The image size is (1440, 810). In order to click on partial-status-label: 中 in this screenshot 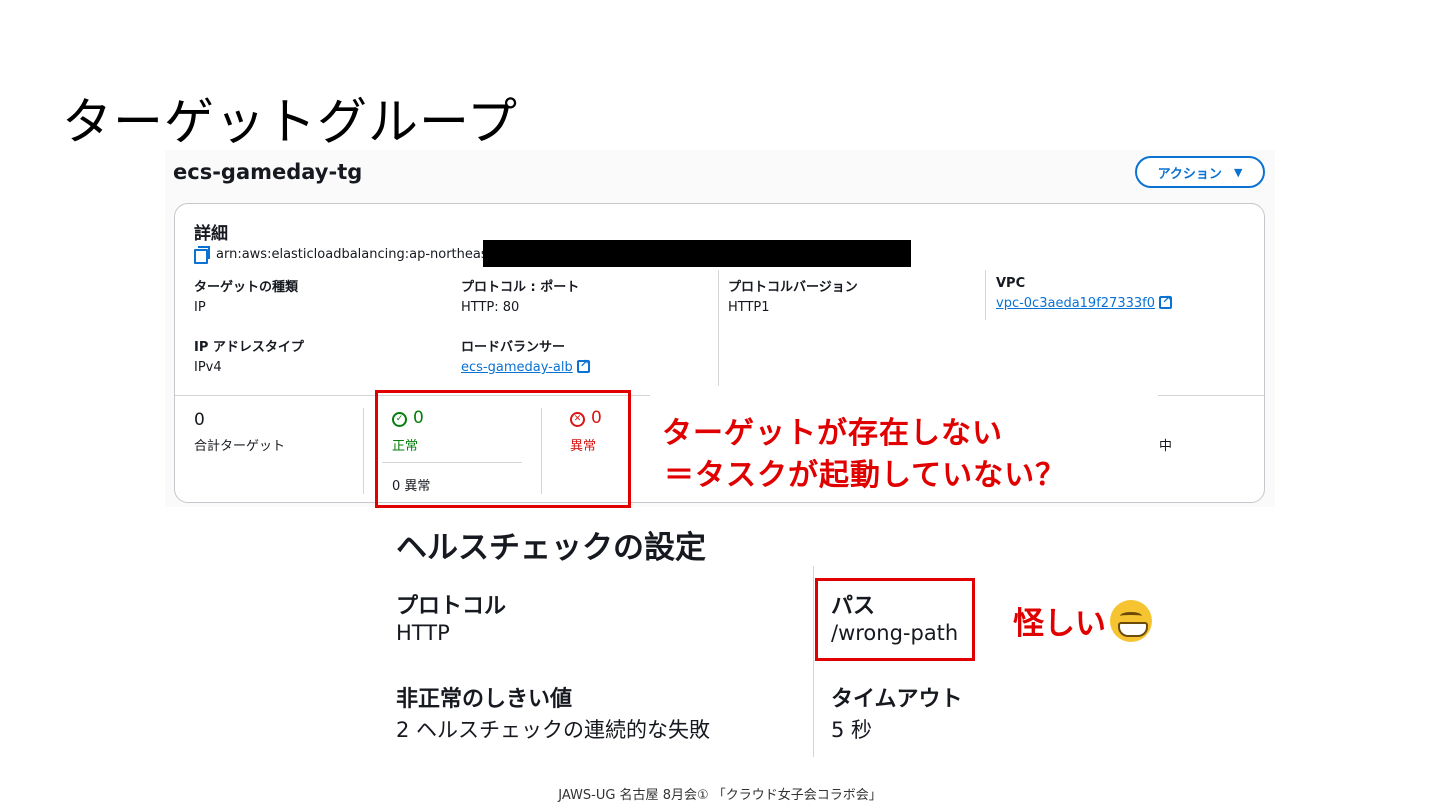, I will do `click(1166, 446)`.